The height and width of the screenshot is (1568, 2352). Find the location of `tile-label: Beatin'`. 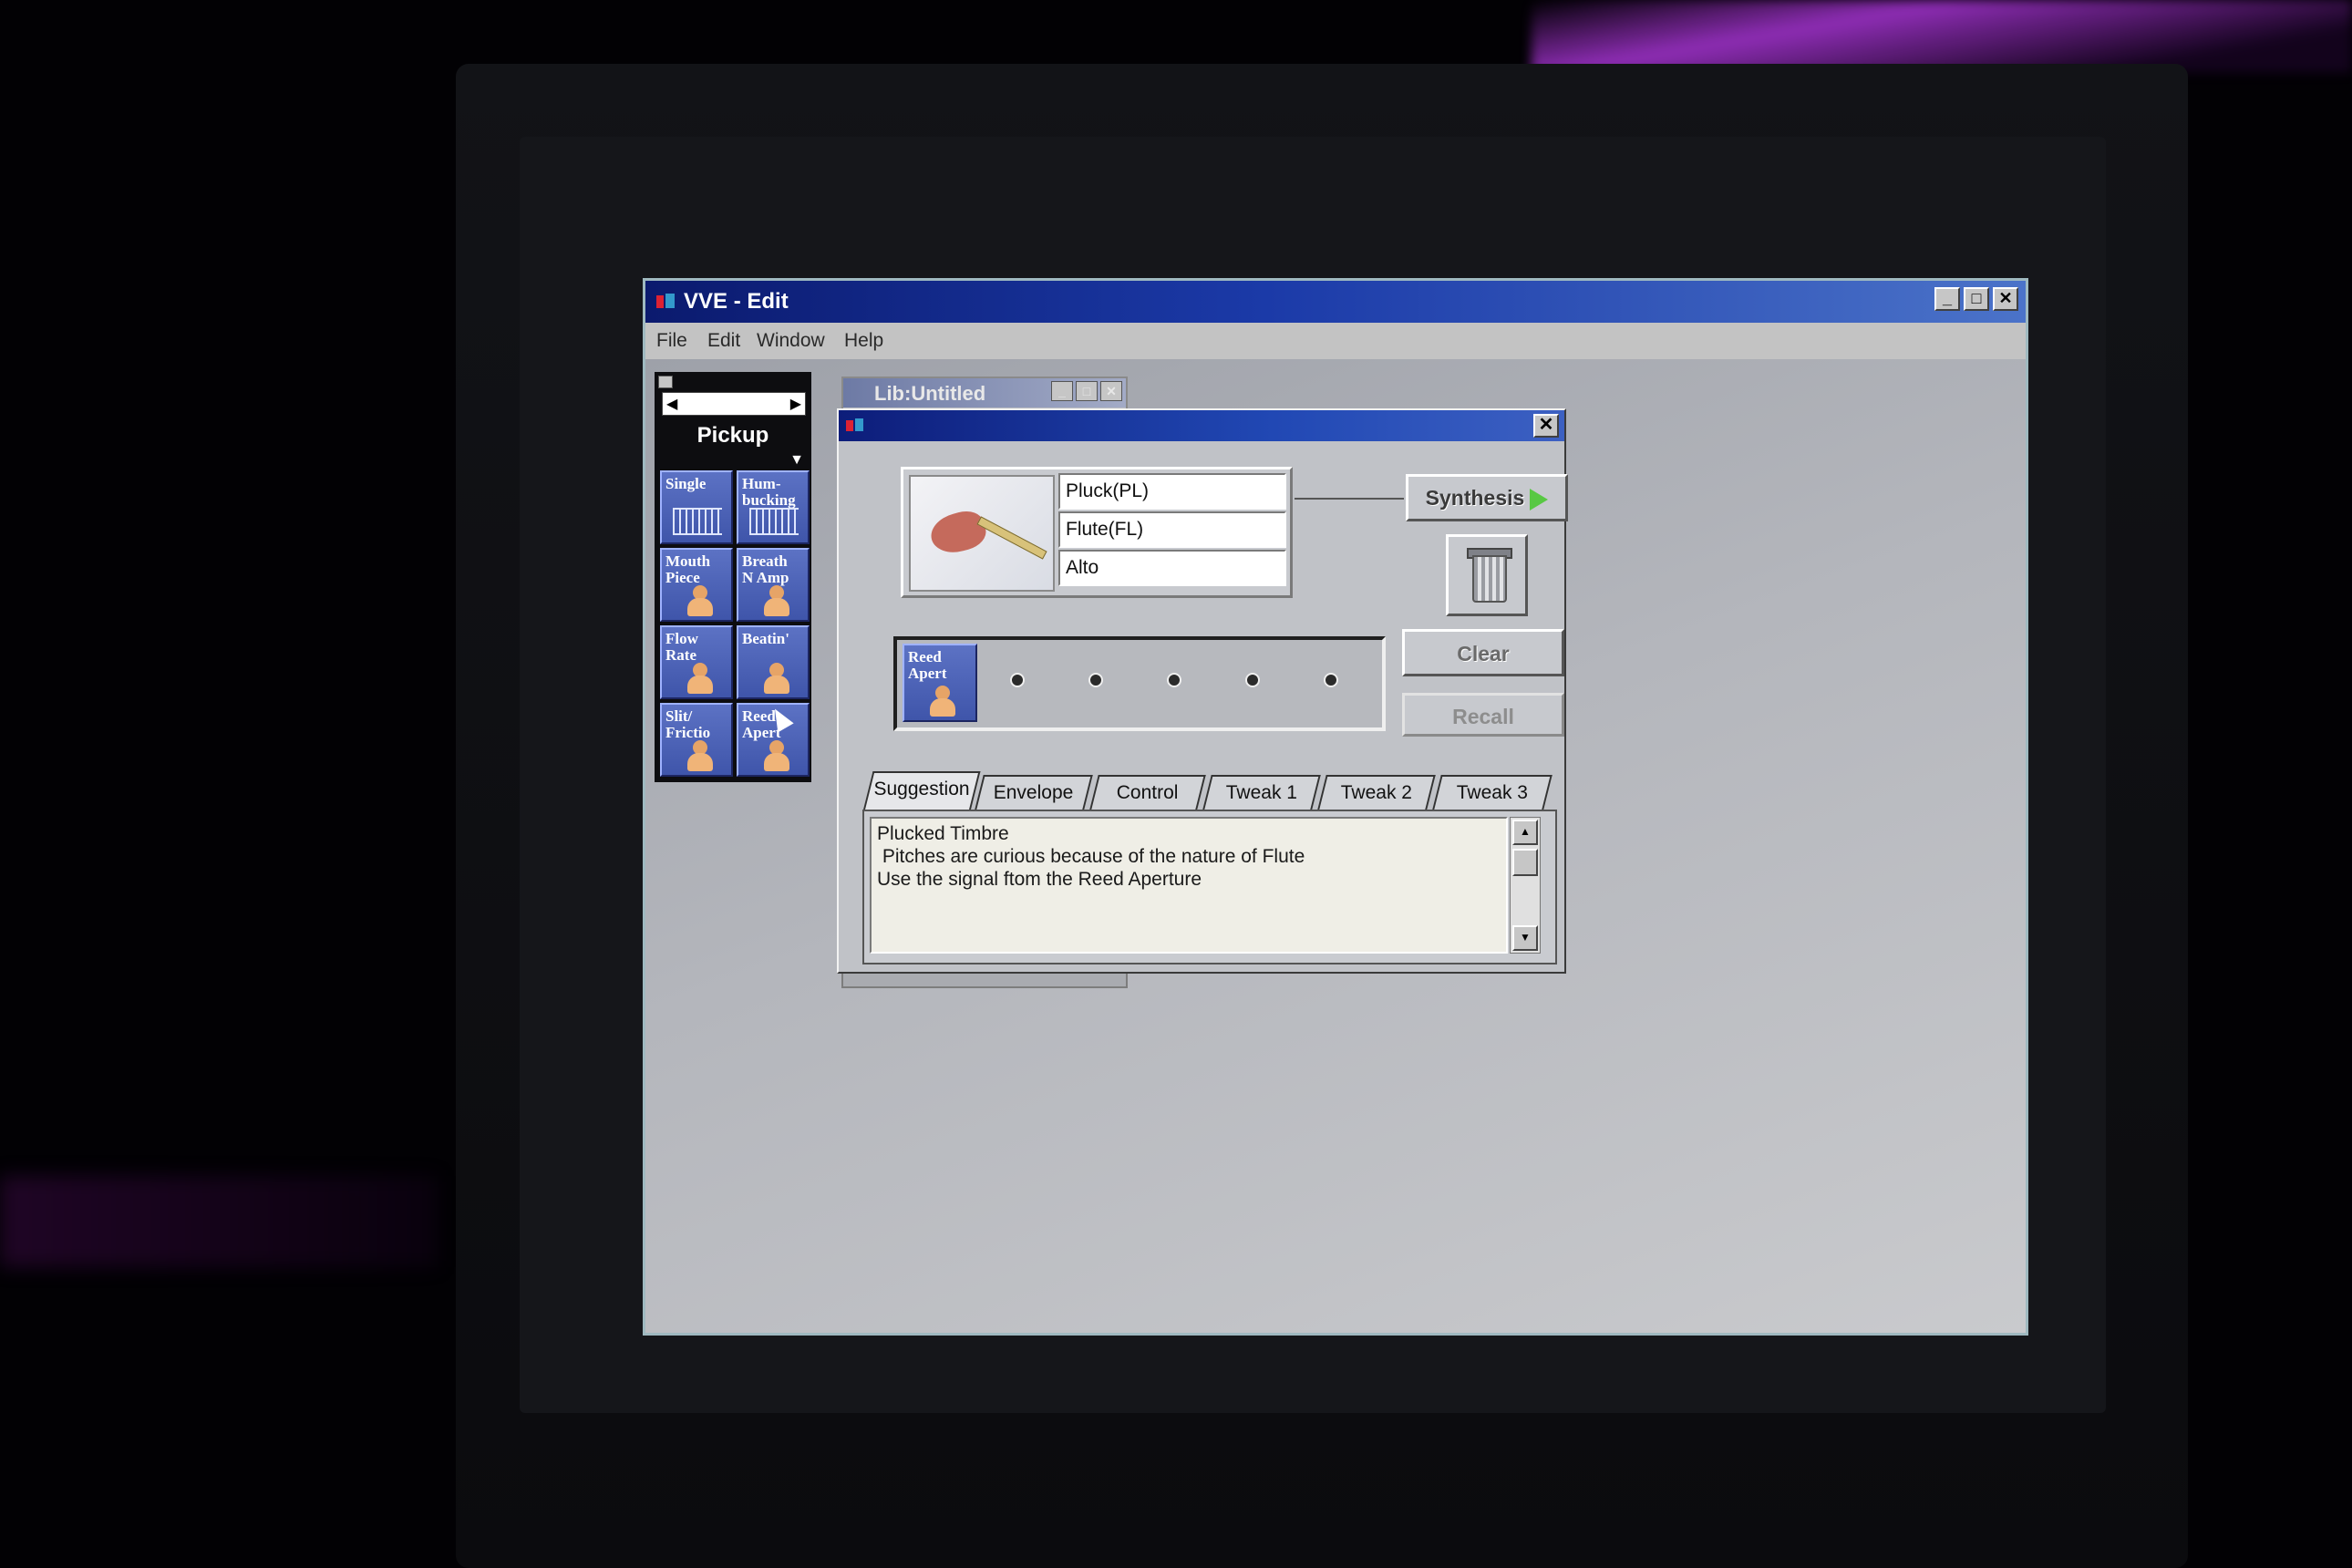

tile-label: Beatin' is located at coordinates (765, 638).